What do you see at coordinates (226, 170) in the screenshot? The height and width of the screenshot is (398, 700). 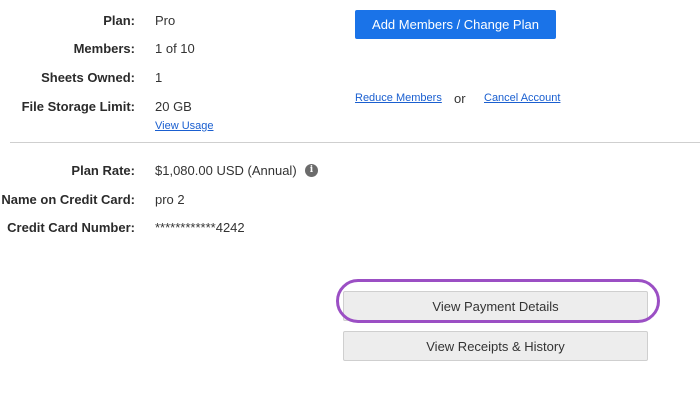 I see `plan-rate-value: $1,080.00 USD (Annual)` at bounding box center [226, 170].